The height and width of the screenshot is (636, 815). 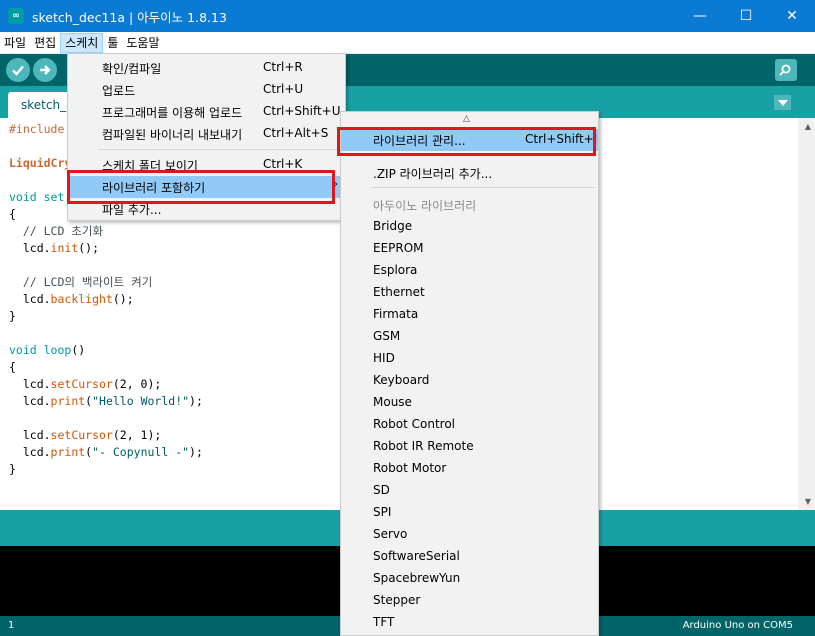 I want to click on arduino-logo-icon: ∞, so click(x=16, y=16).